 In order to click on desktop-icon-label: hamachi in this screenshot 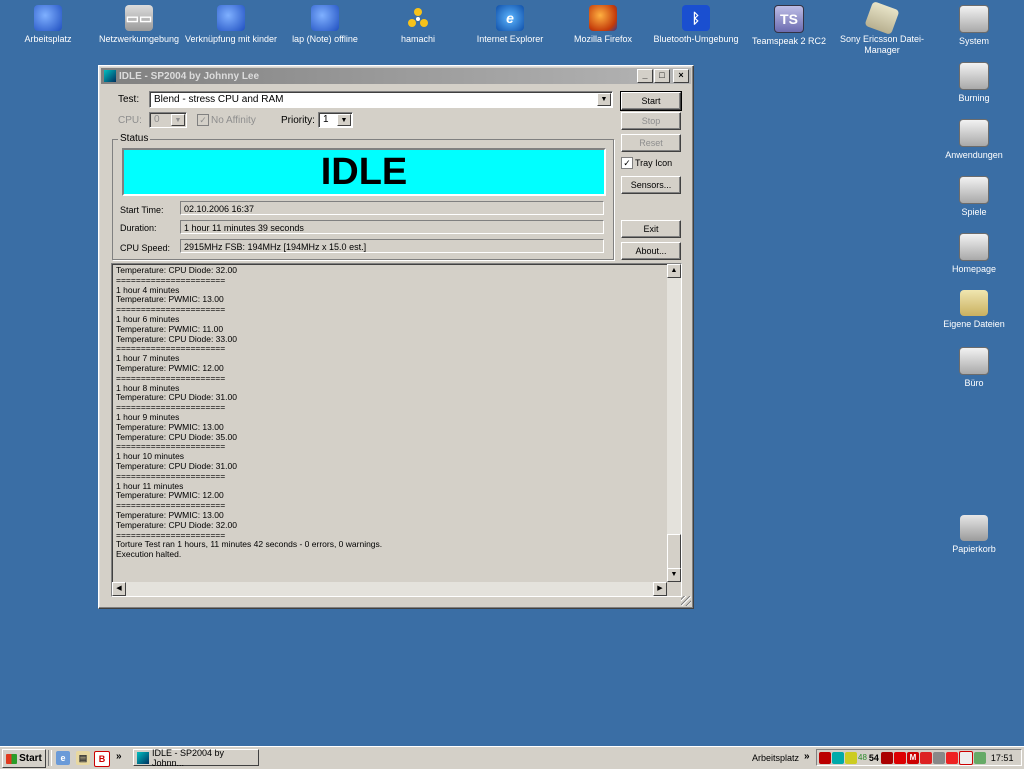, I will do `click(418, 39)`.